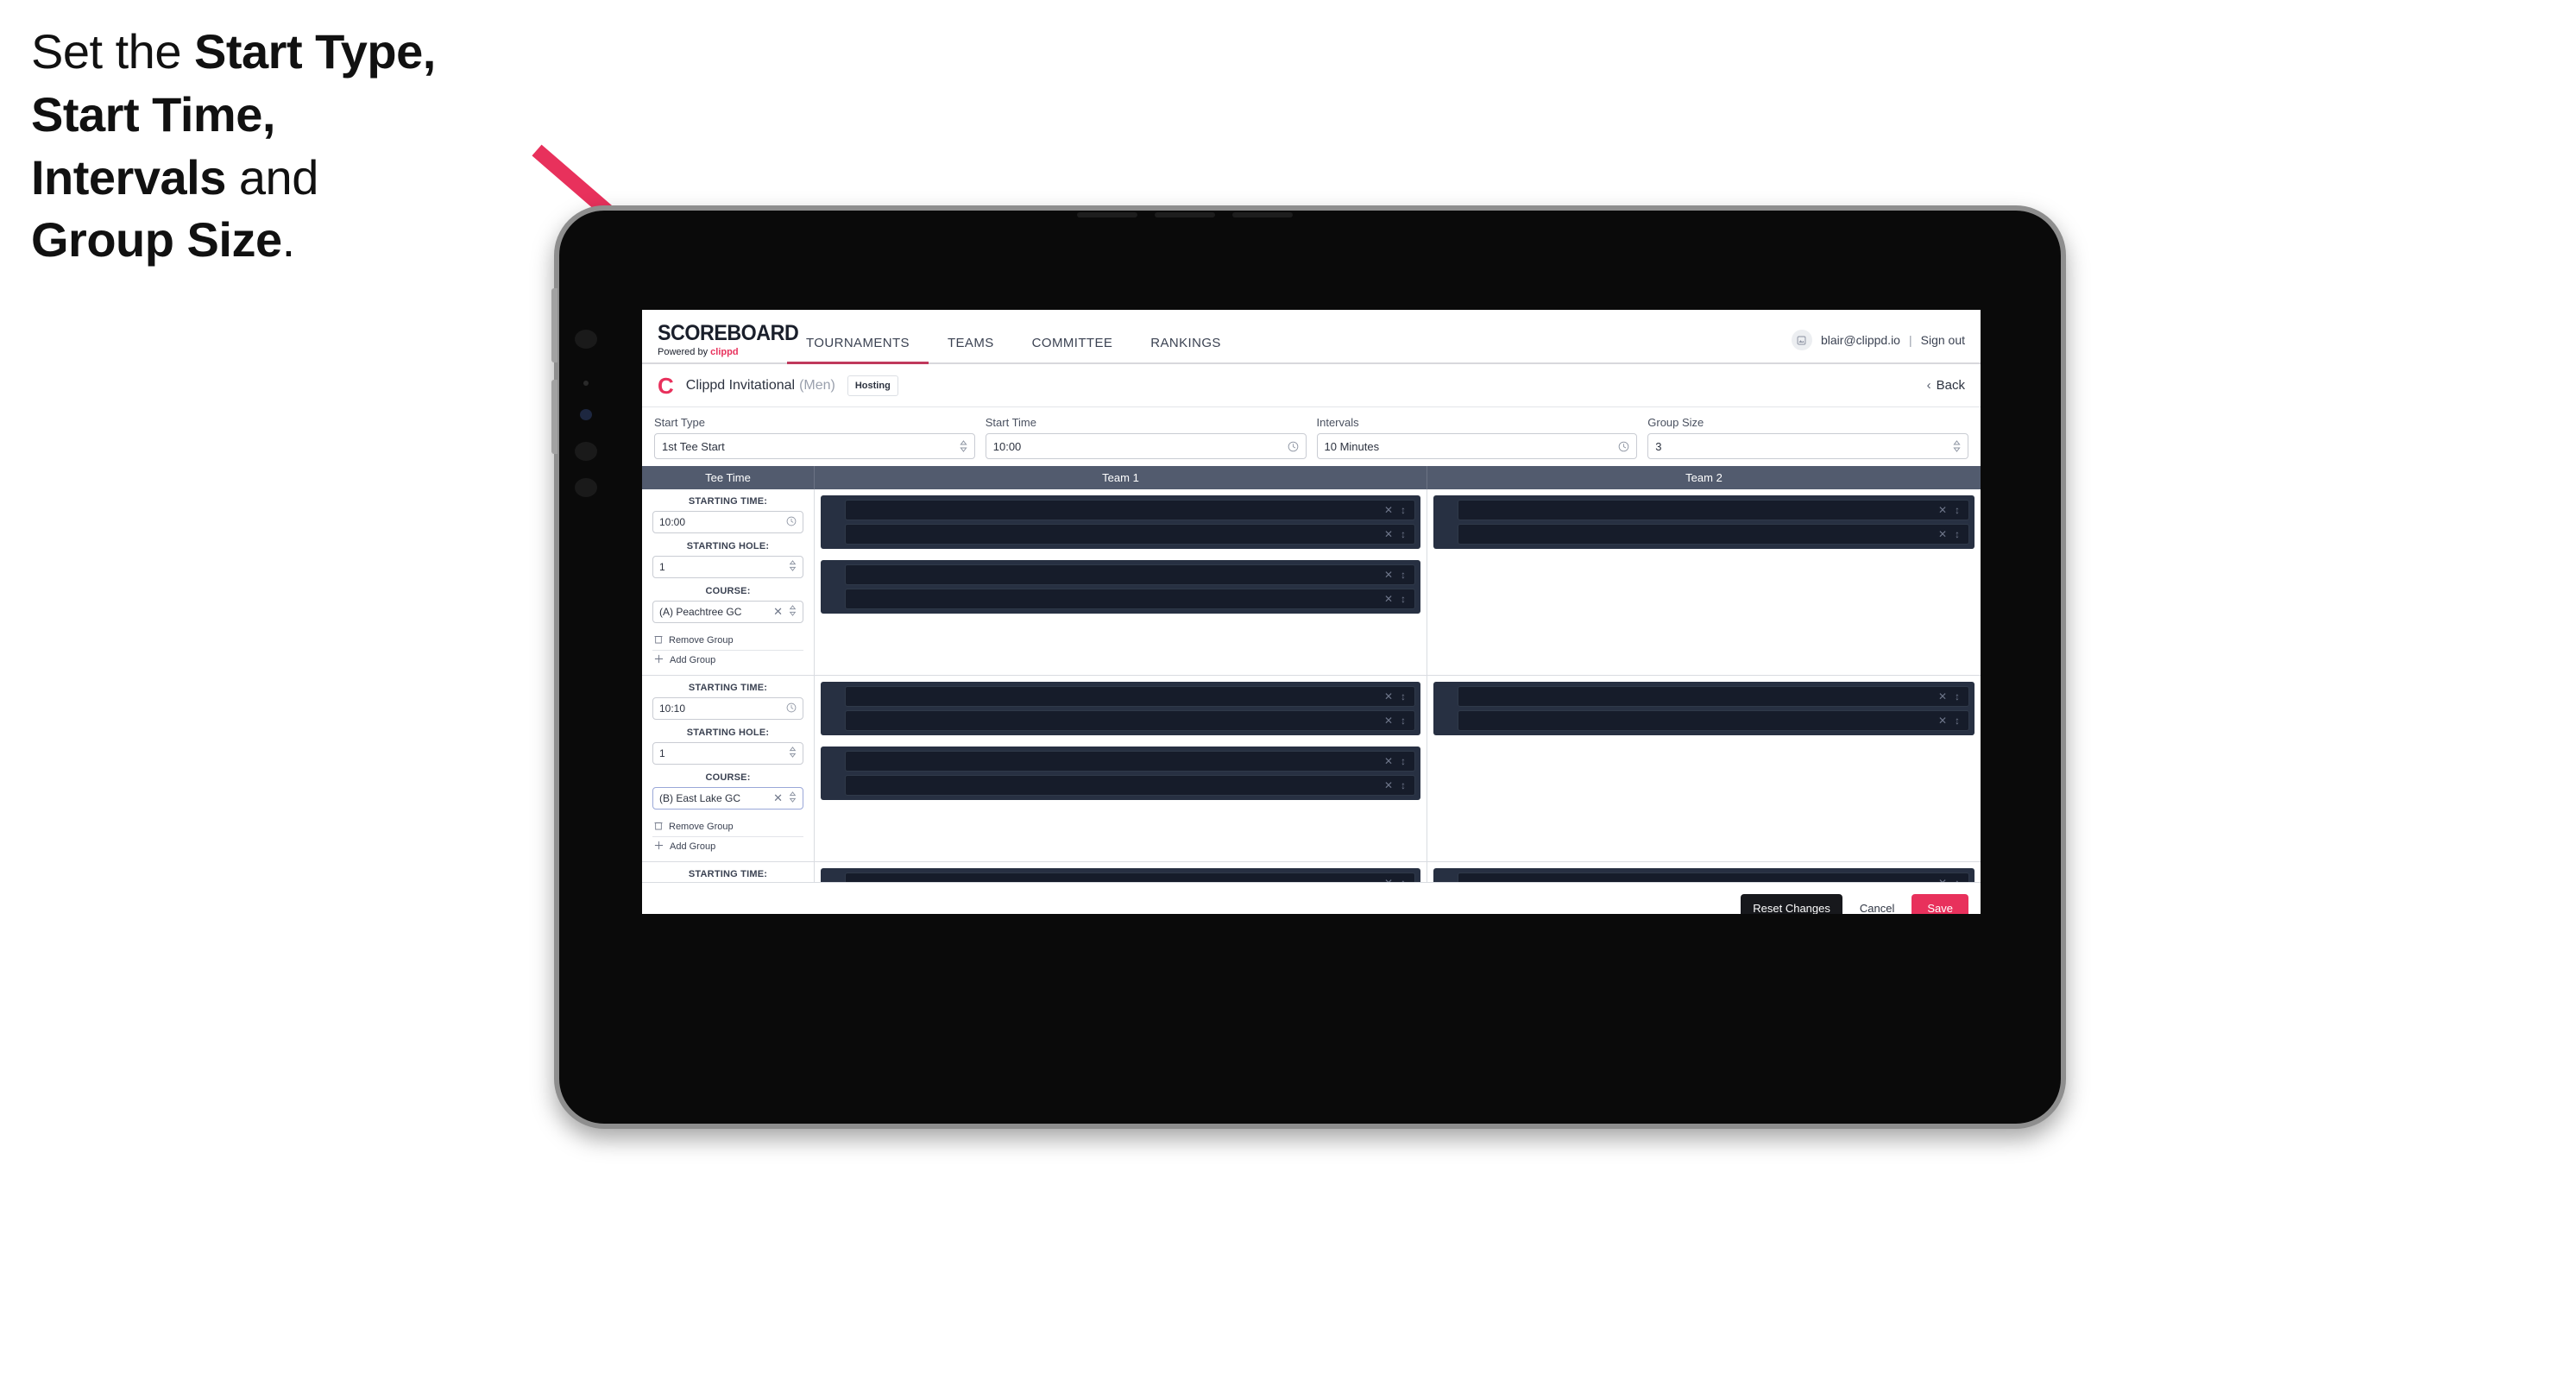  Describe the element at coordinates (728, 522) in the screenshot. I see `starting-time-input: 10:00` at that location.